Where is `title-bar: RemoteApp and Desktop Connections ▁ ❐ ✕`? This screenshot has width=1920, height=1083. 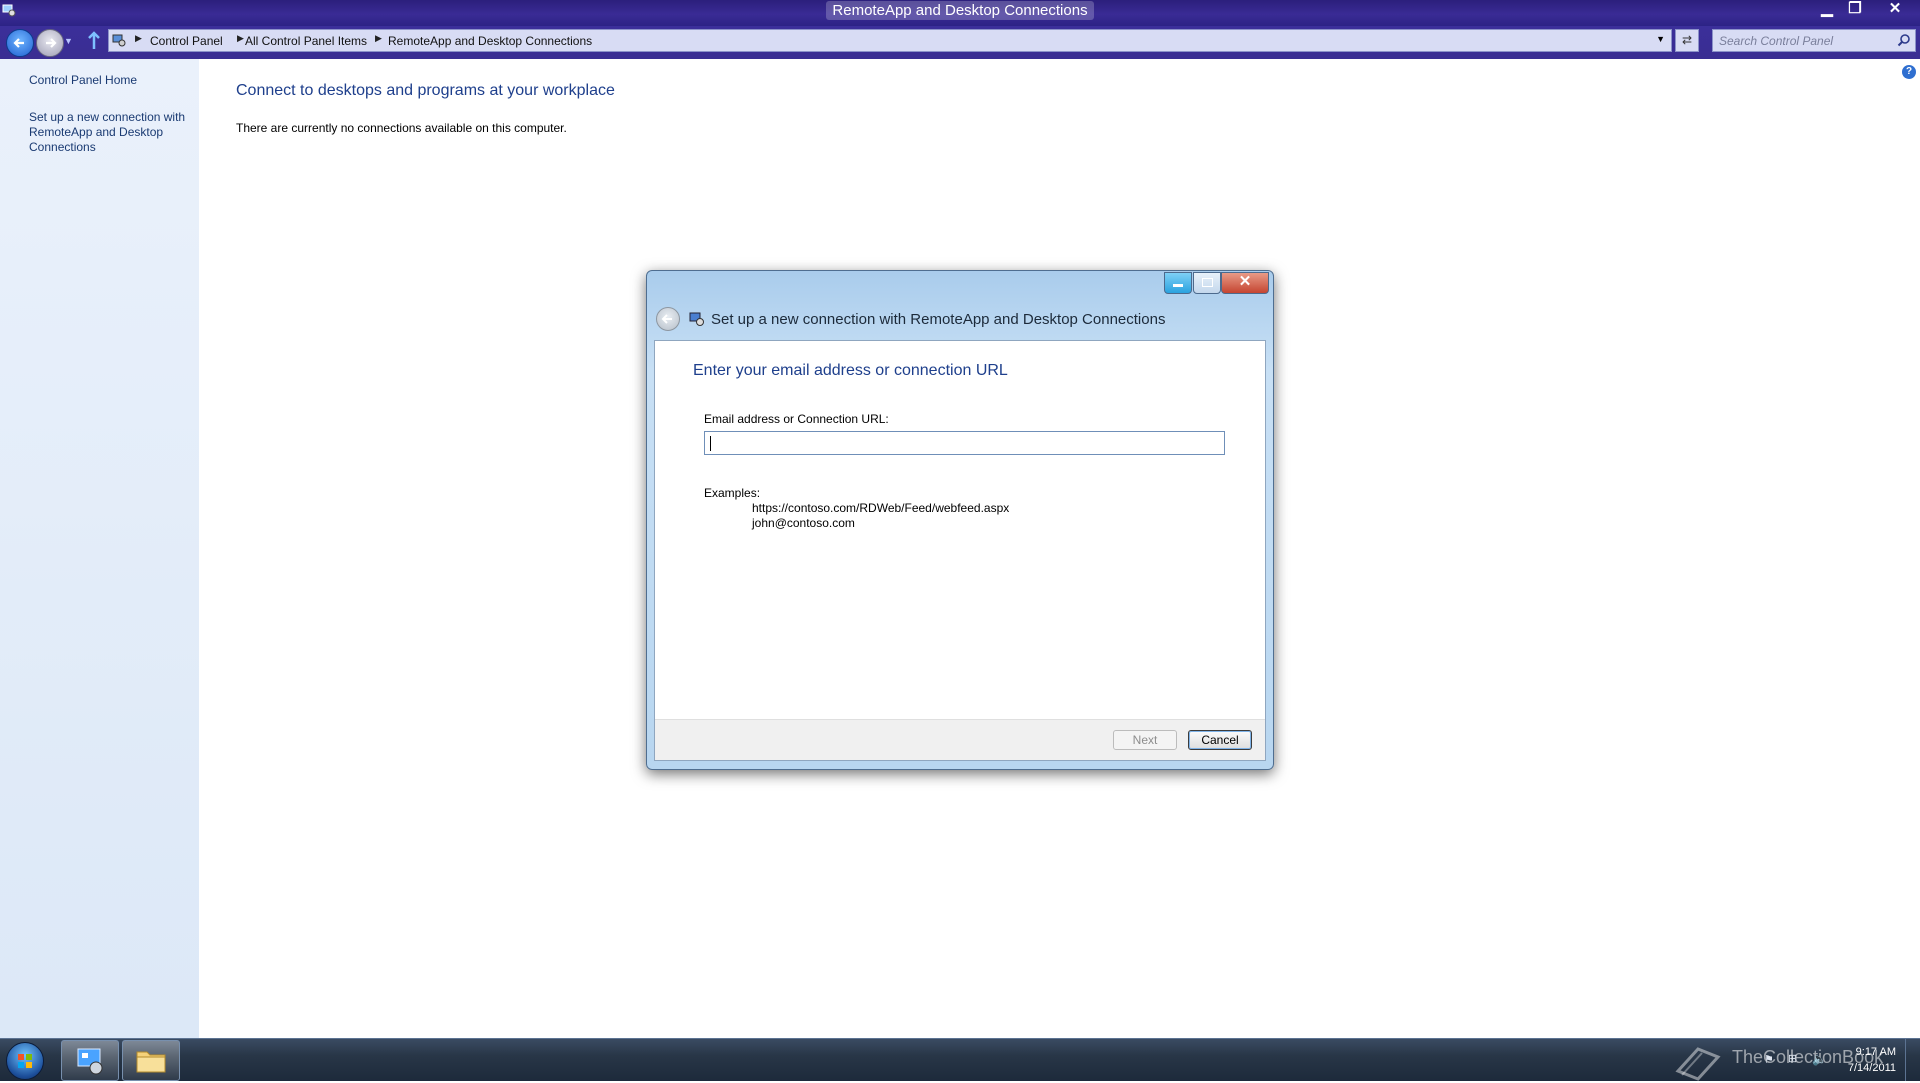
title-bar: RemoteApp and Desktop Connections ▁ ❐ ✕ is located at coordinates (960, 13).